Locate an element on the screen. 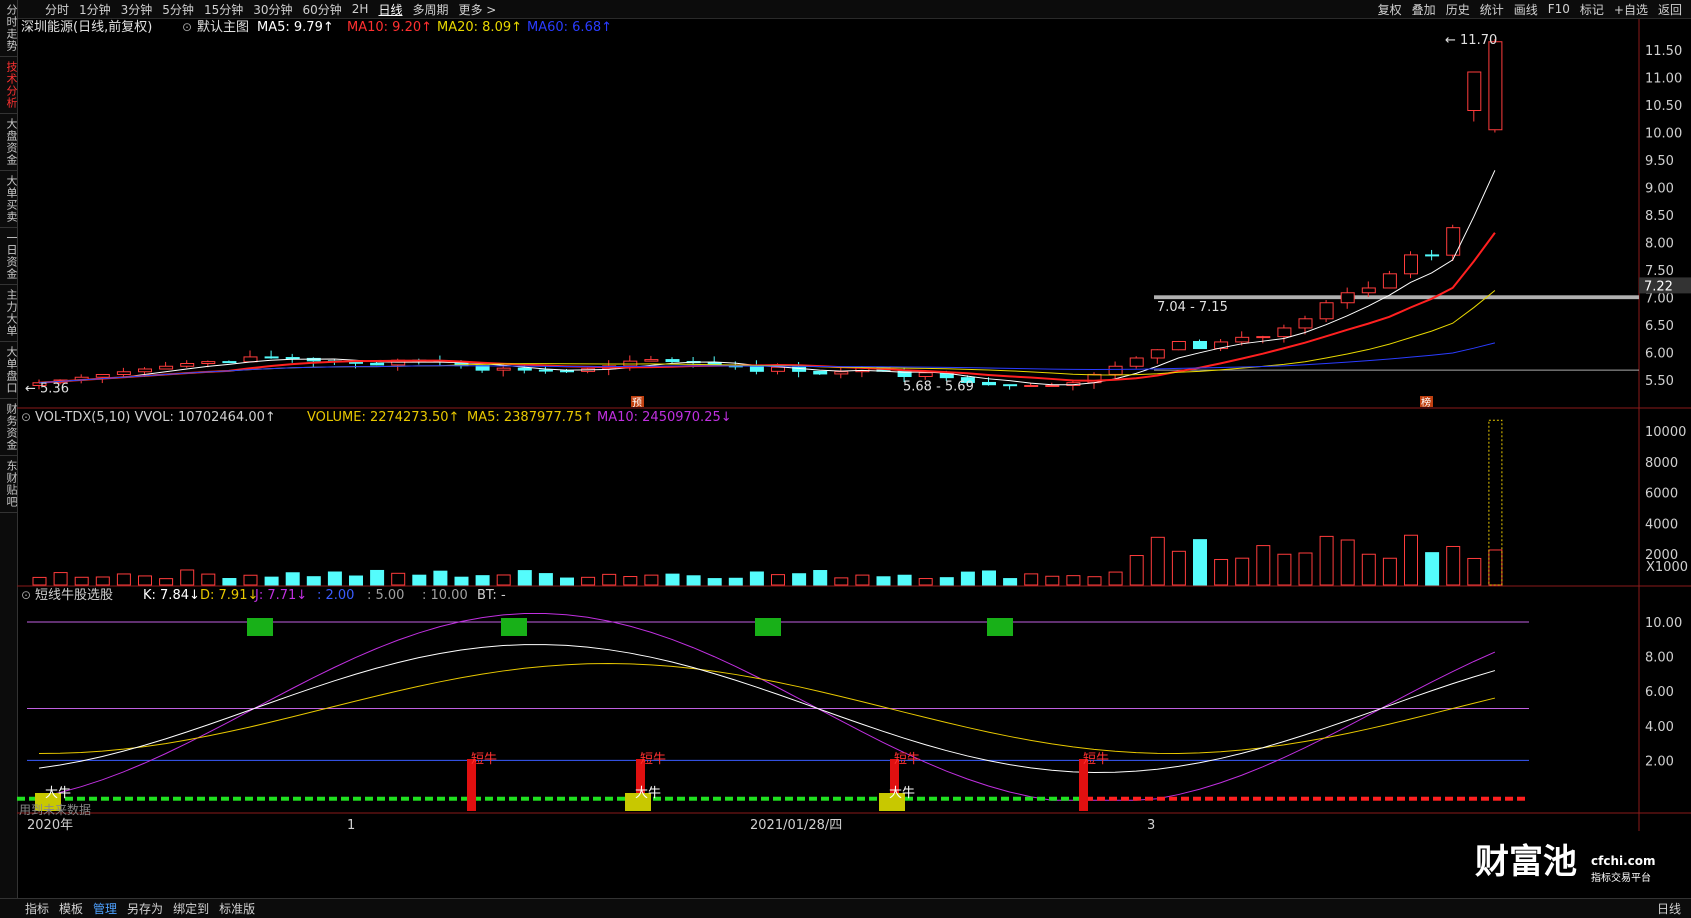 The height and width of the screenshot is (918, 1691). bottom-bar-button: 标准版 is located at coordinates (237, 908).